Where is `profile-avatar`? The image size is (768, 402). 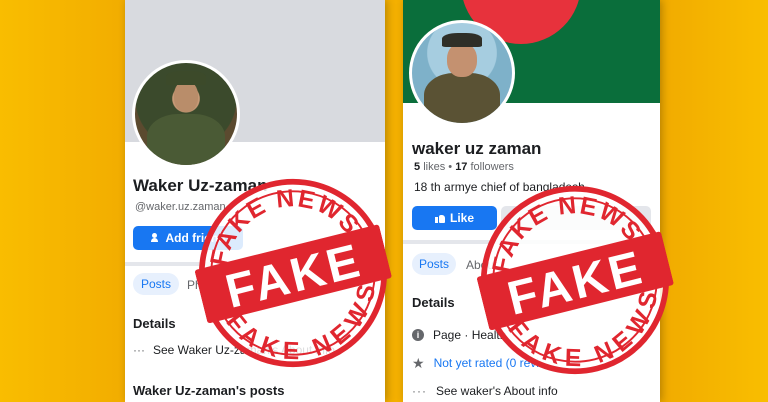 profile-avatar is located at coordinates (186, 114).